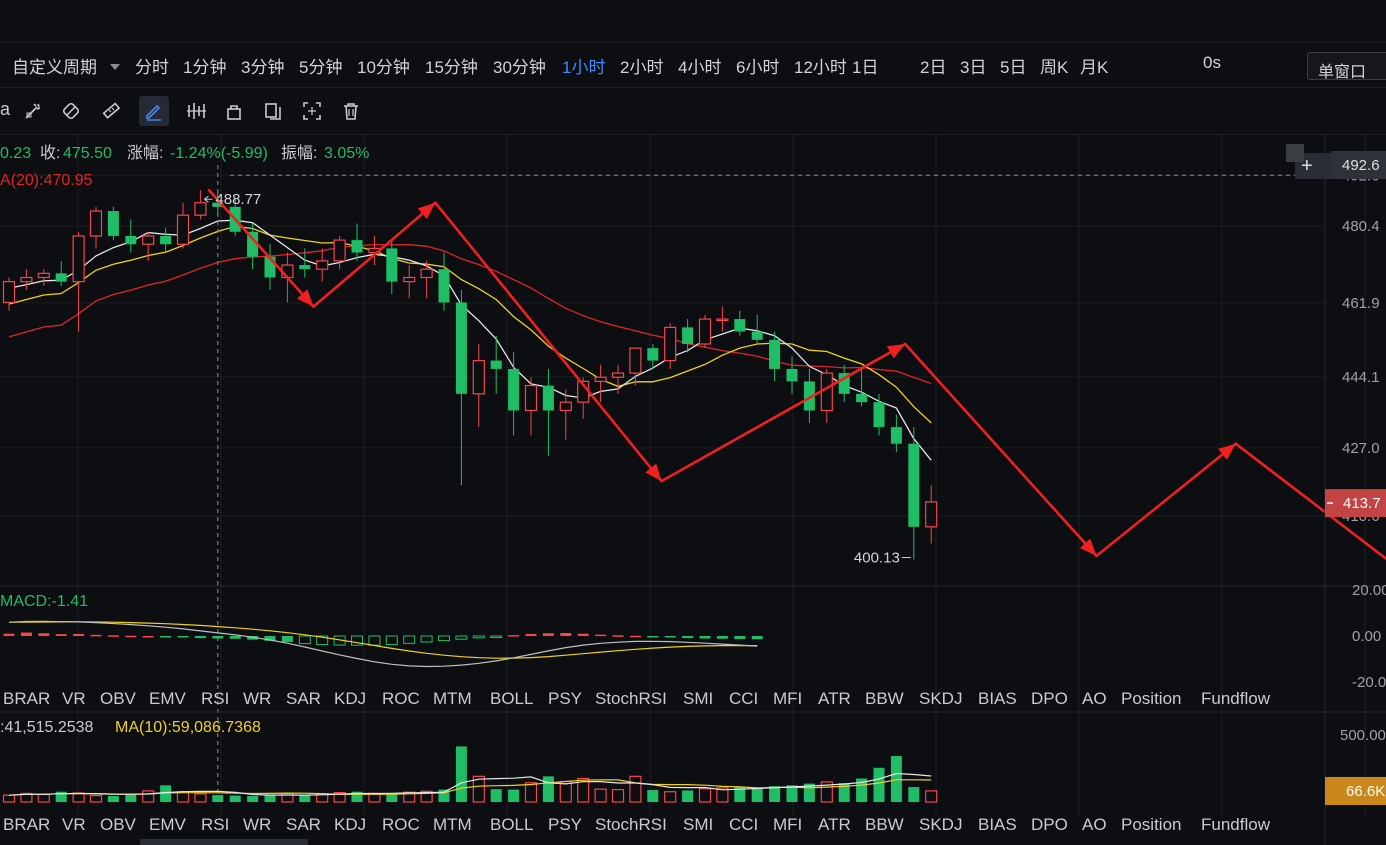  What do you see at coordinates (565, 824) in the screenshot?
I see `tab-bottom-psy: PSY` at bounding box center [565, 824].